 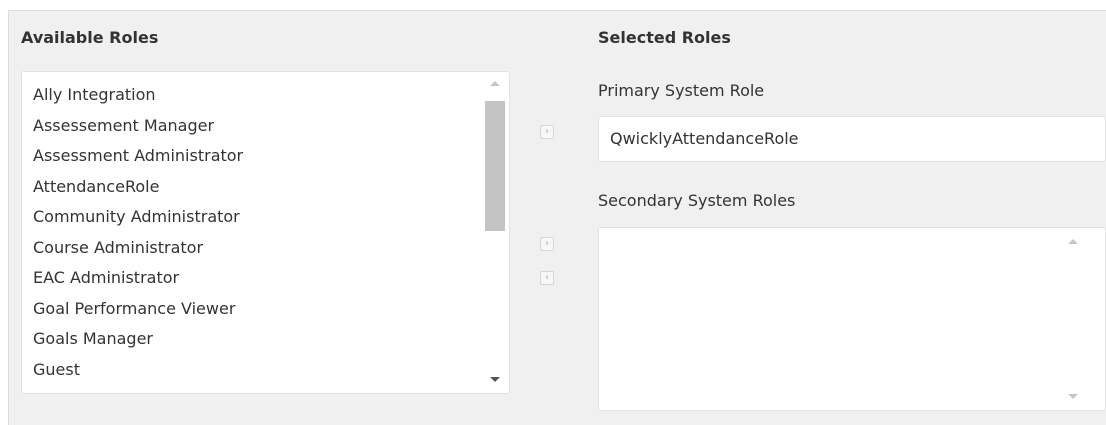 I want to click on list-item-course-administrator: Course Administrator, so click(x=138, y=252).